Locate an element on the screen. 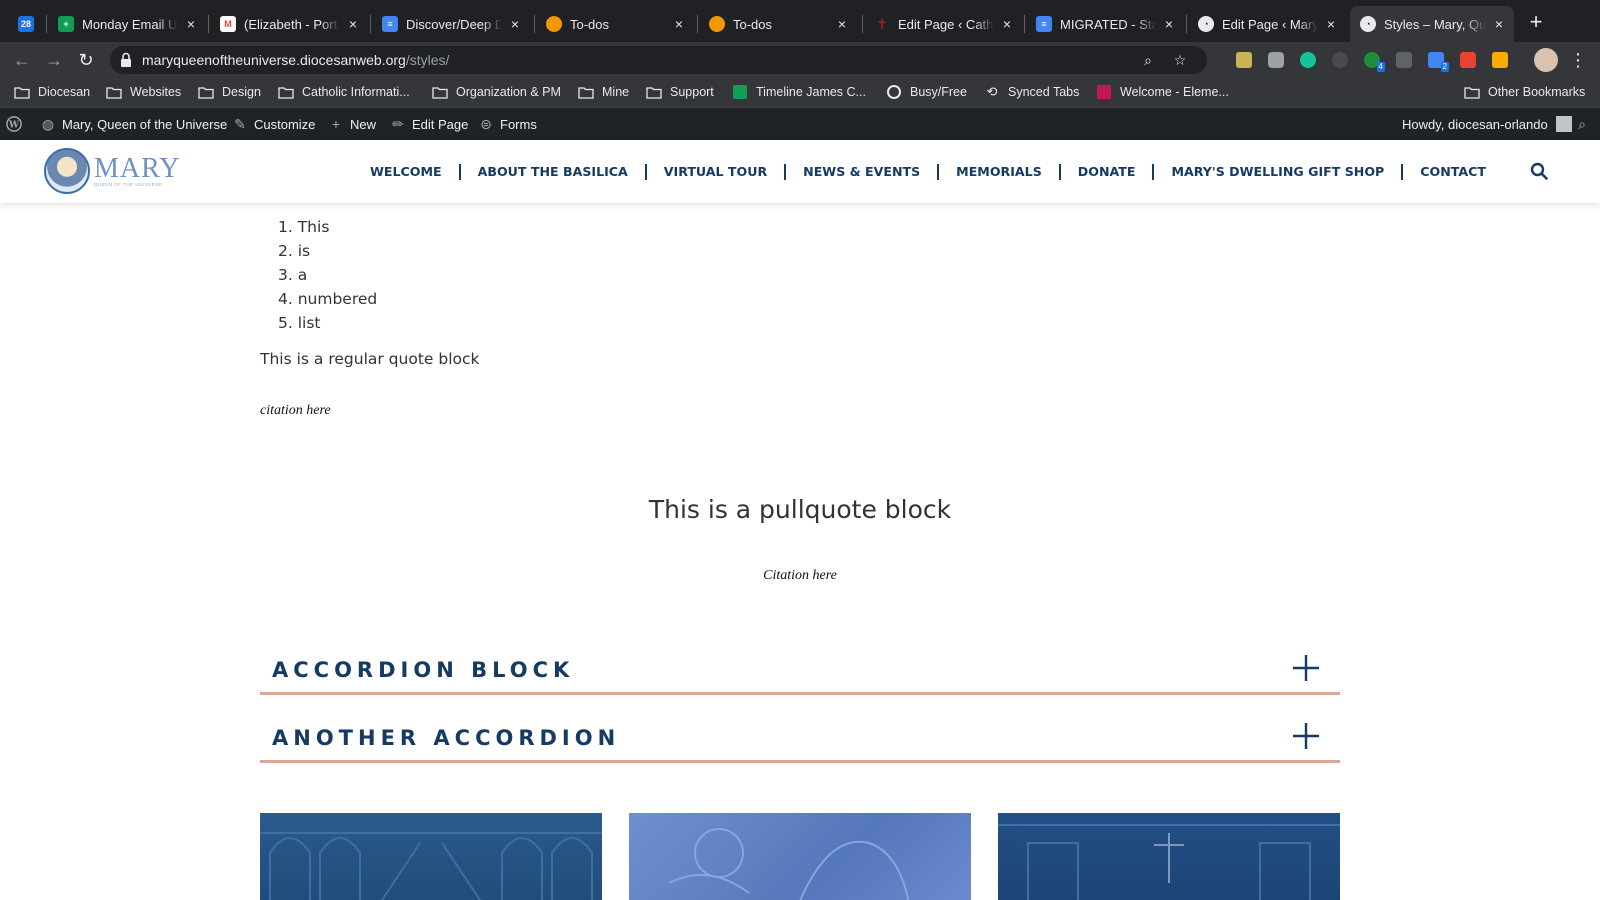 The image size is (1600, 900). bookmark-link: ⟲ Synced Tabs is located at coordinates (1032, 91).